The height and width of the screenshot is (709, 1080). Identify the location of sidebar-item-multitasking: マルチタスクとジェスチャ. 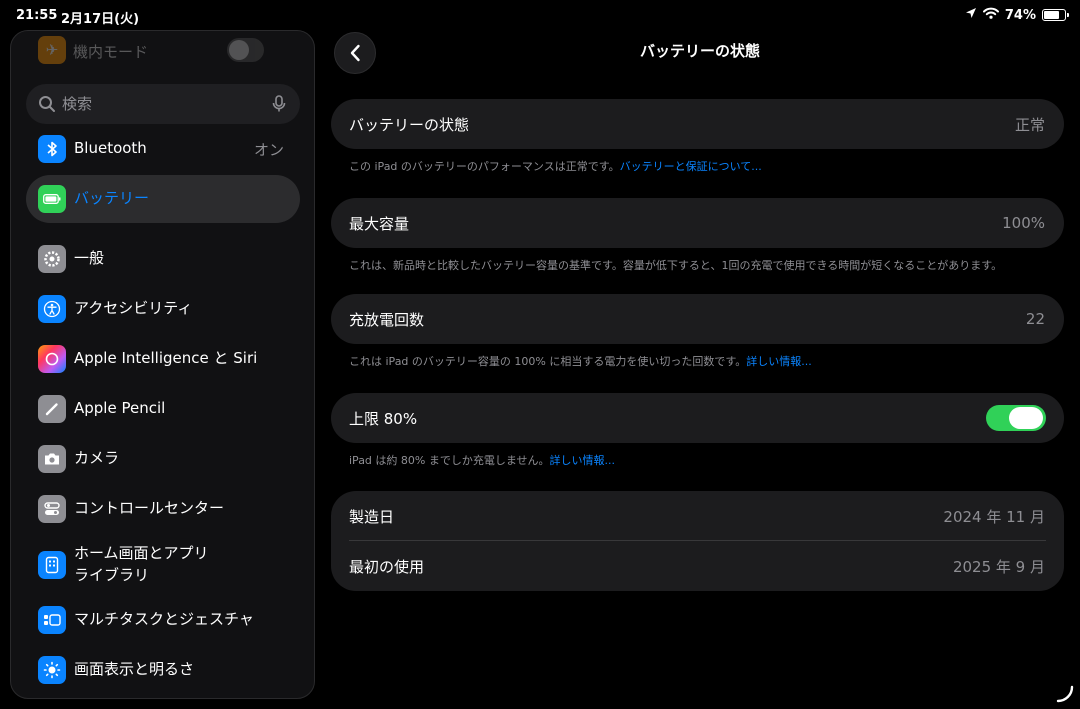
(163, 620).